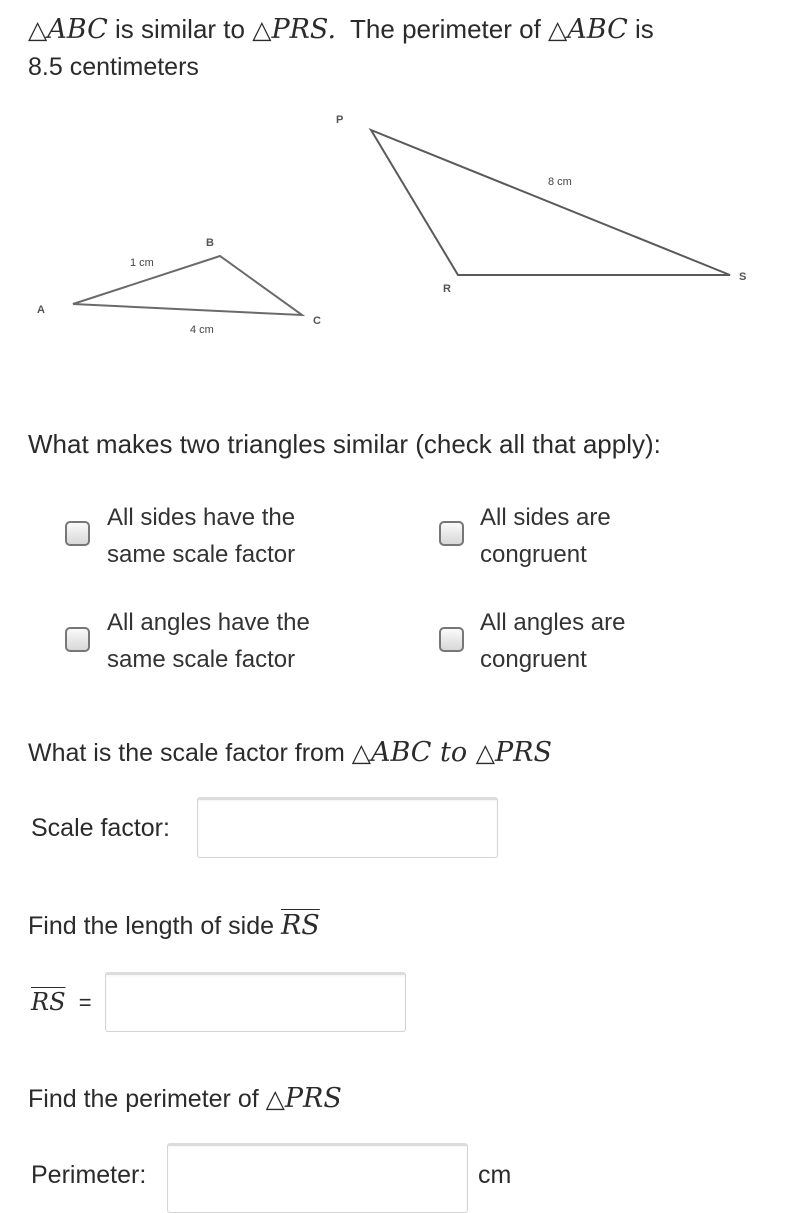  I want to click on triangle-abc: A B C 1 cm 4 cm, so click(179, 286).